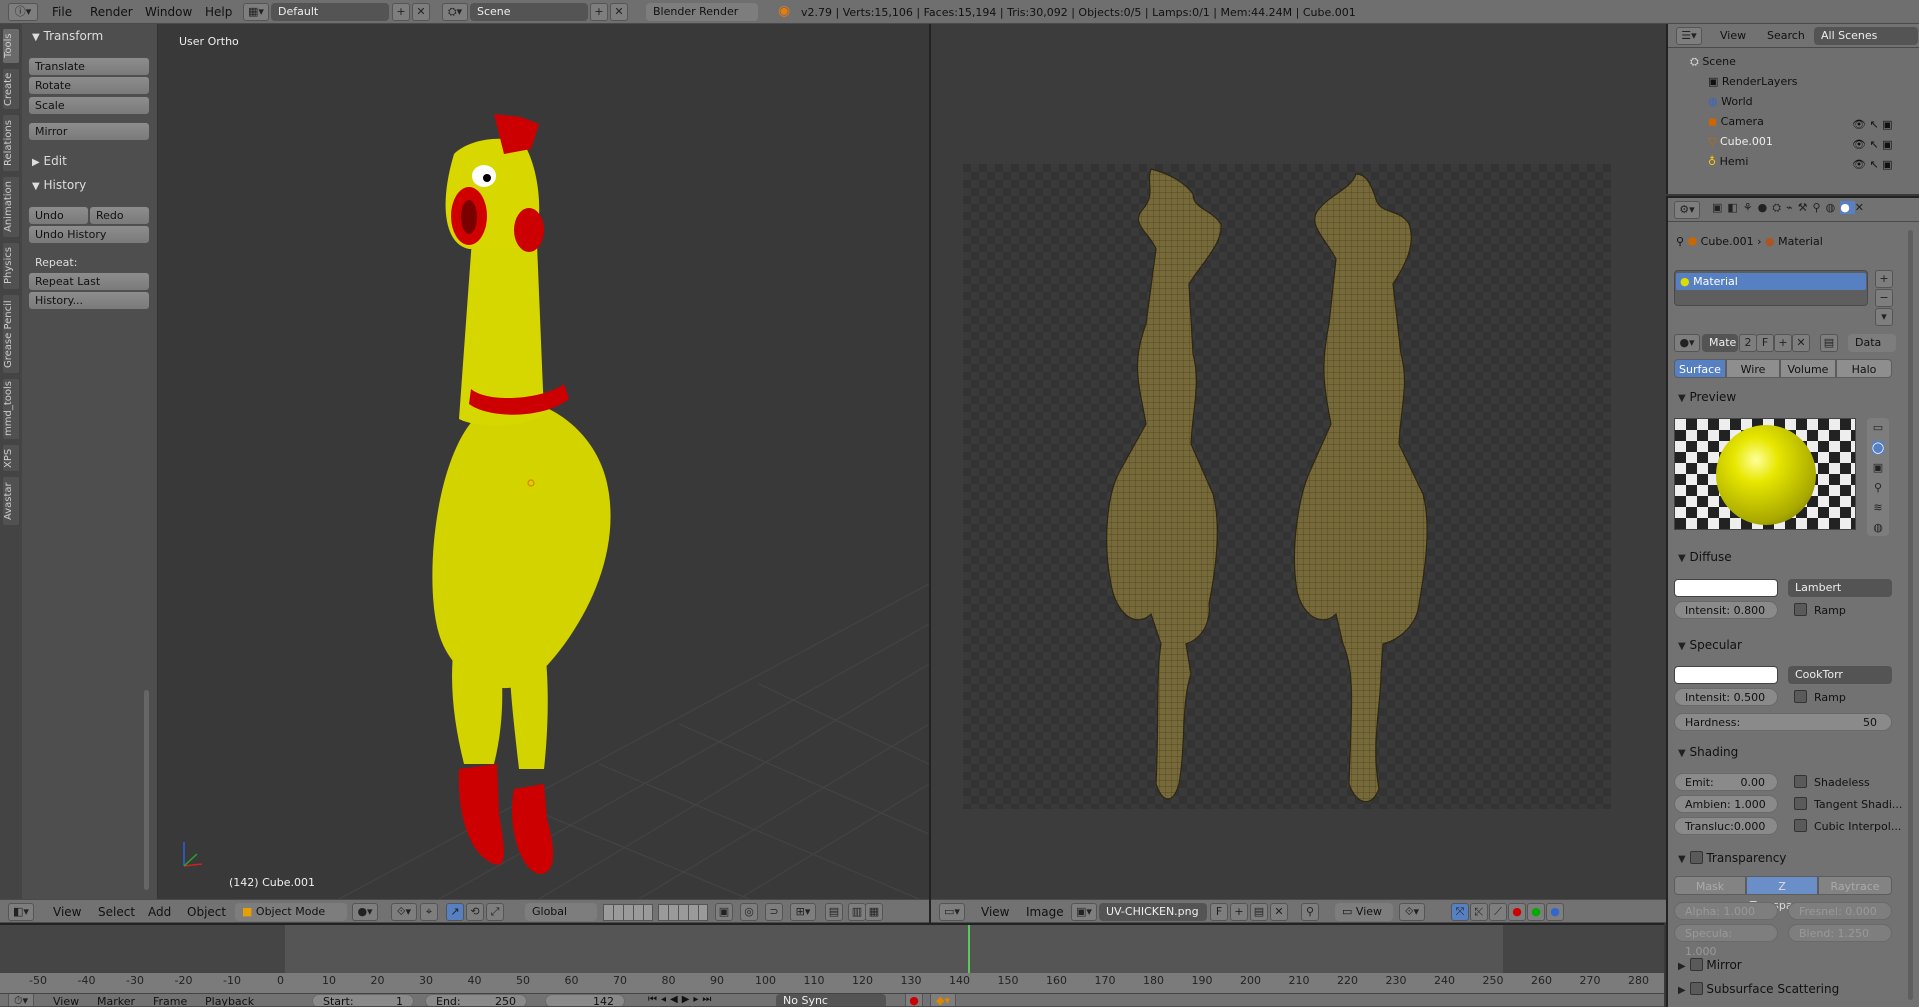 This screenshot has width=1919, height=1007. What do you see at coordinates (834, 912) in the screenshot?
I see `render-preview-icon: ▤` at bounding box center [834, 912].